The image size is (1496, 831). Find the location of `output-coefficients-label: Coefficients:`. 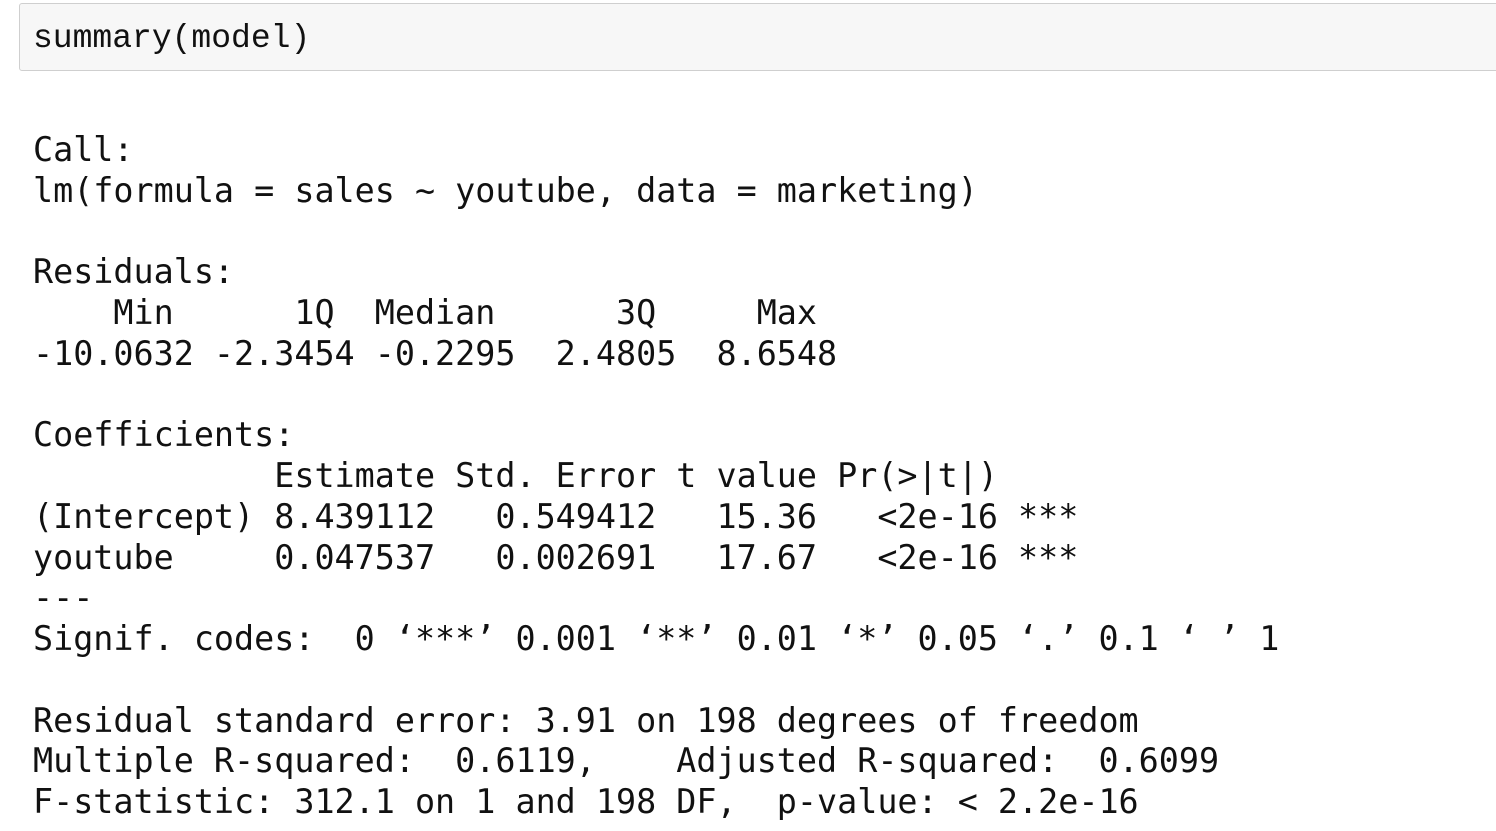

output-coefficients-label: Coefficients: is located at coordinates (164, 435).